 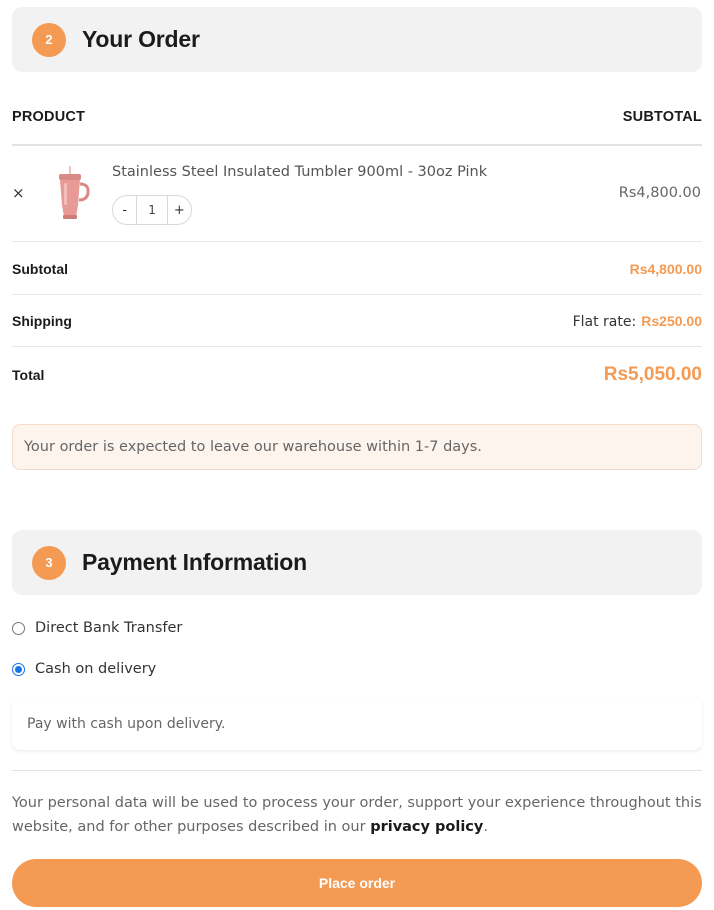 What do you see at coordinates (18, 628) in the screenshot?
I see `radio-button` at bounding box center [18, 628].